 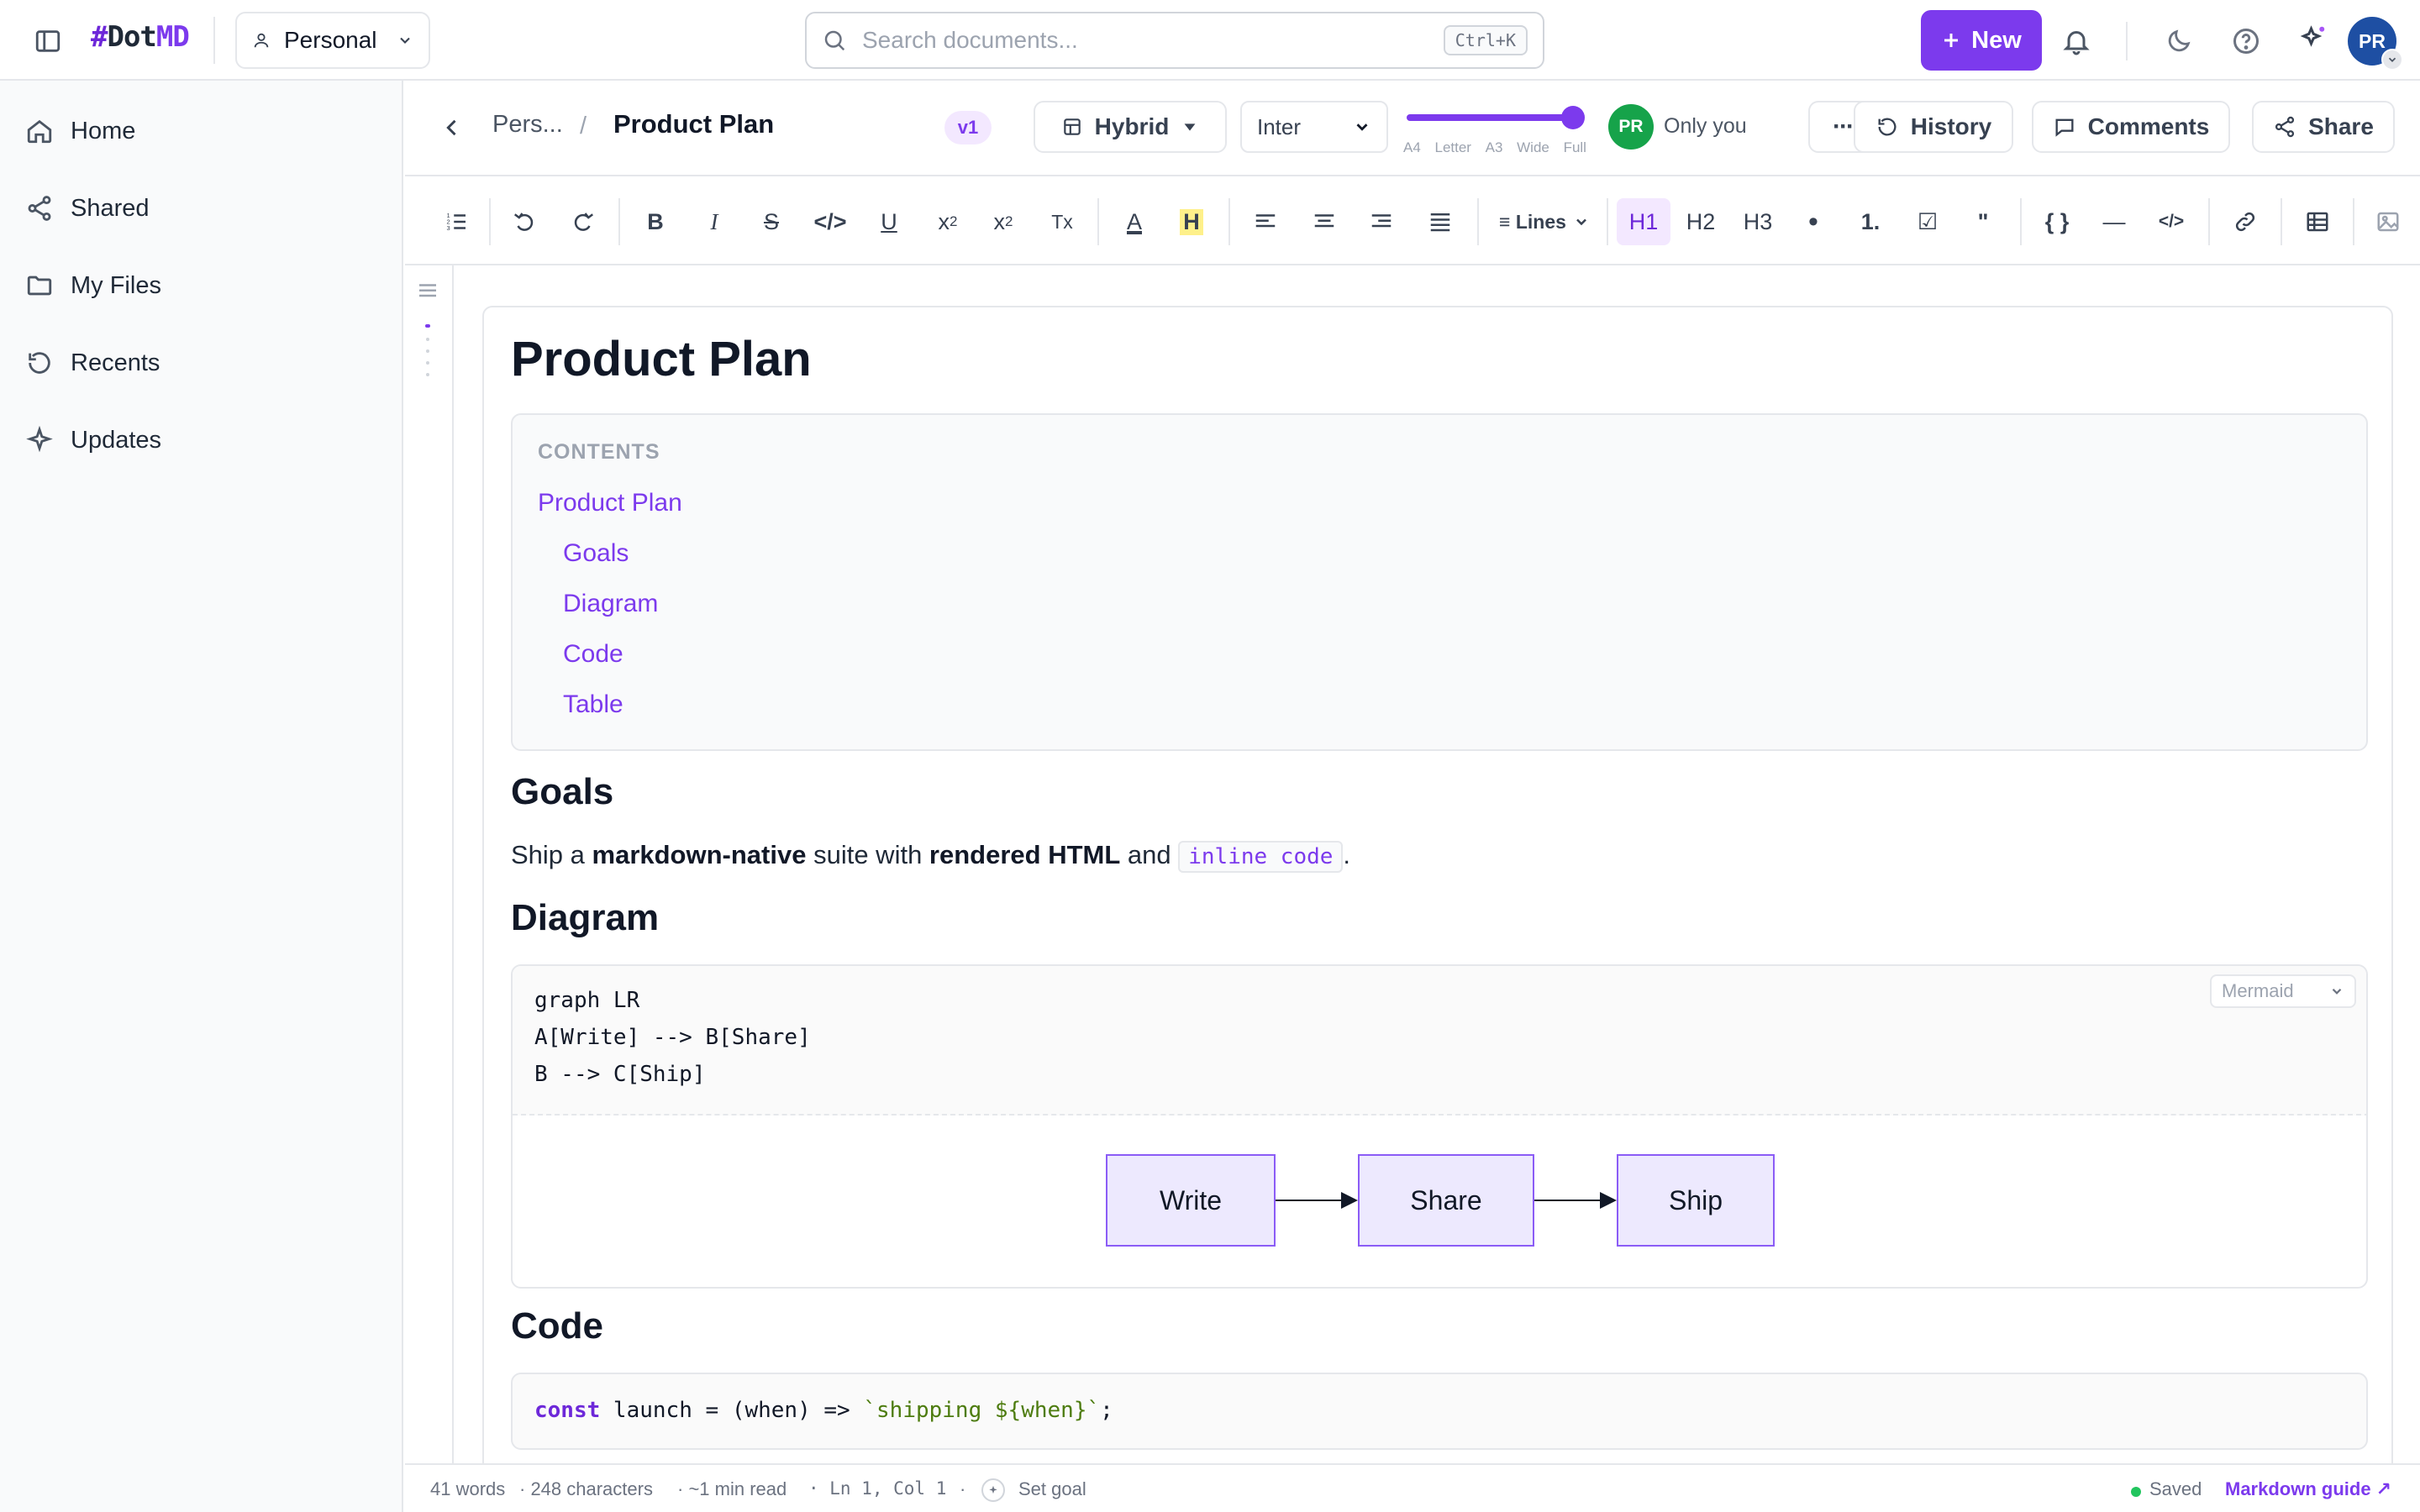 What do you see at coordinates (428, 326) in the screenshot?
I see `outline-marker-active` at bounding box center [428, 326].